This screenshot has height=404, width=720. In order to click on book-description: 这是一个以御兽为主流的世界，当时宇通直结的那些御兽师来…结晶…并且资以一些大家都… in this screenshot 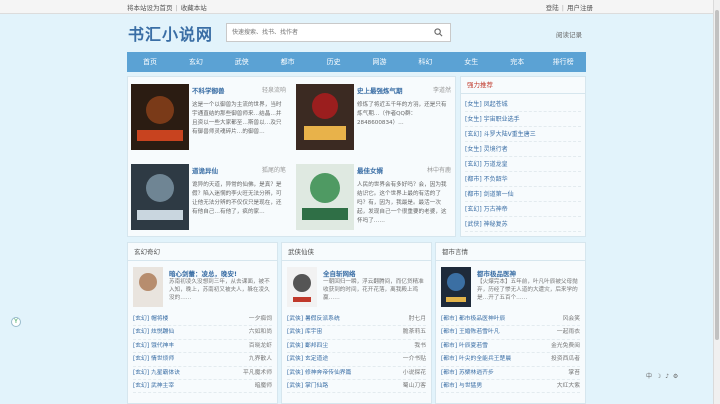, I will do `click(237, 118)`.